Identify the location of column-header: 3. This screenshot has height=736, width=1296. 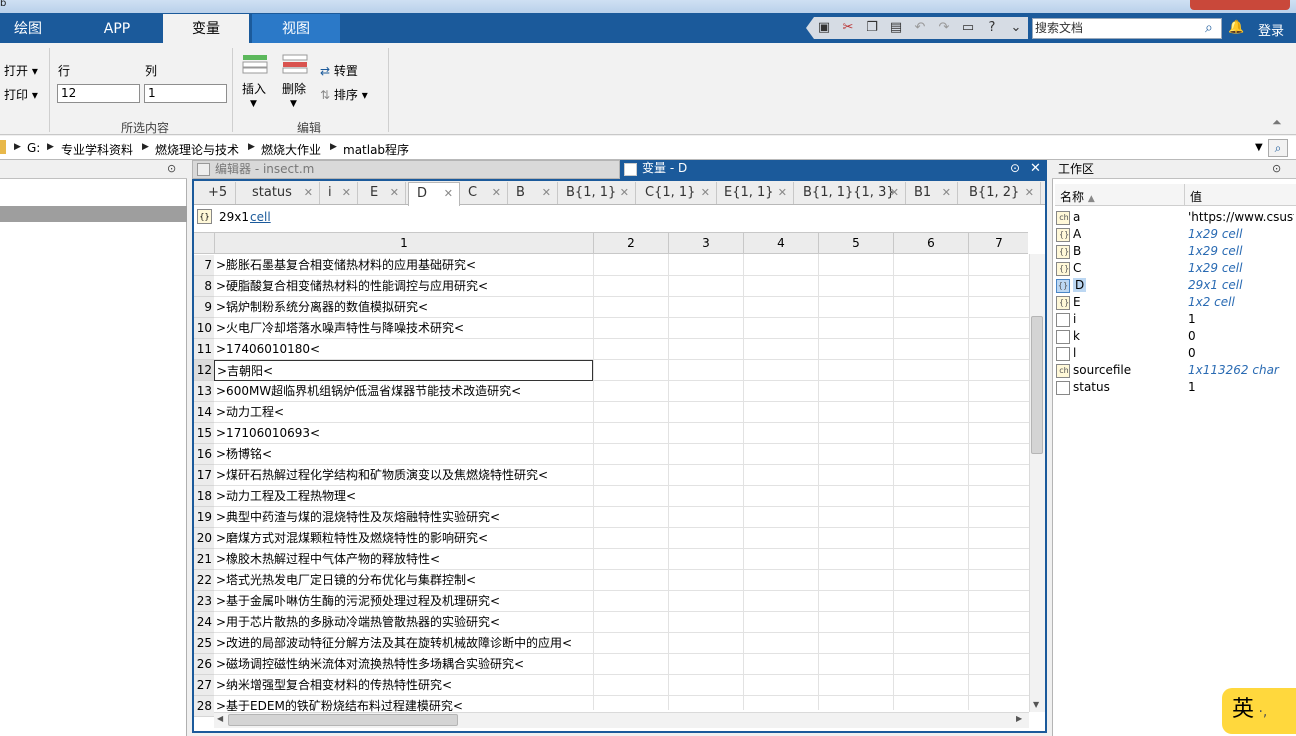
(705, 243).